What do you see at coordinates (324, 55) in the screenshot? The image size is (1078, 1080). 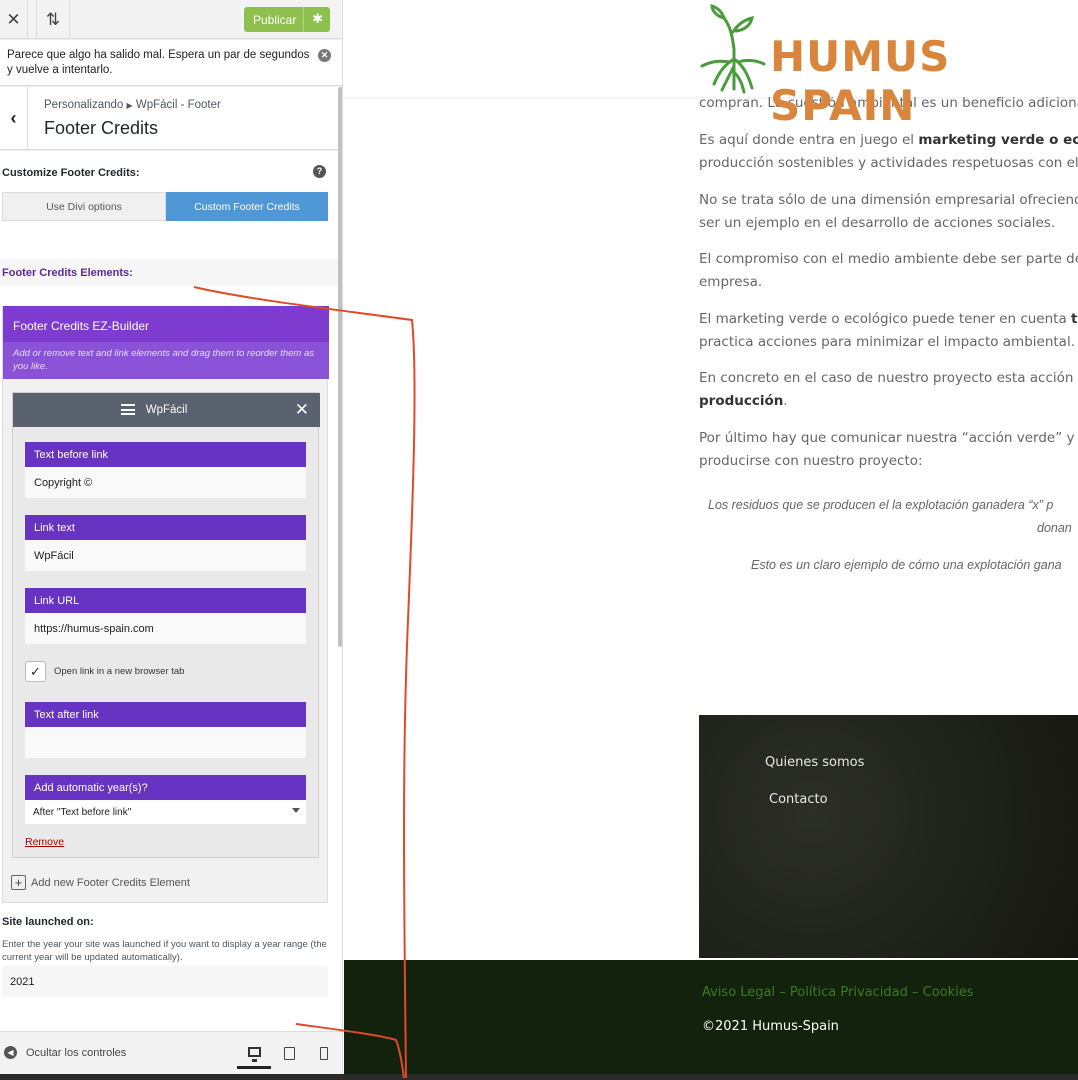 I see `dismiss-notice-icon: ✕` at bounding box center [324, 55].